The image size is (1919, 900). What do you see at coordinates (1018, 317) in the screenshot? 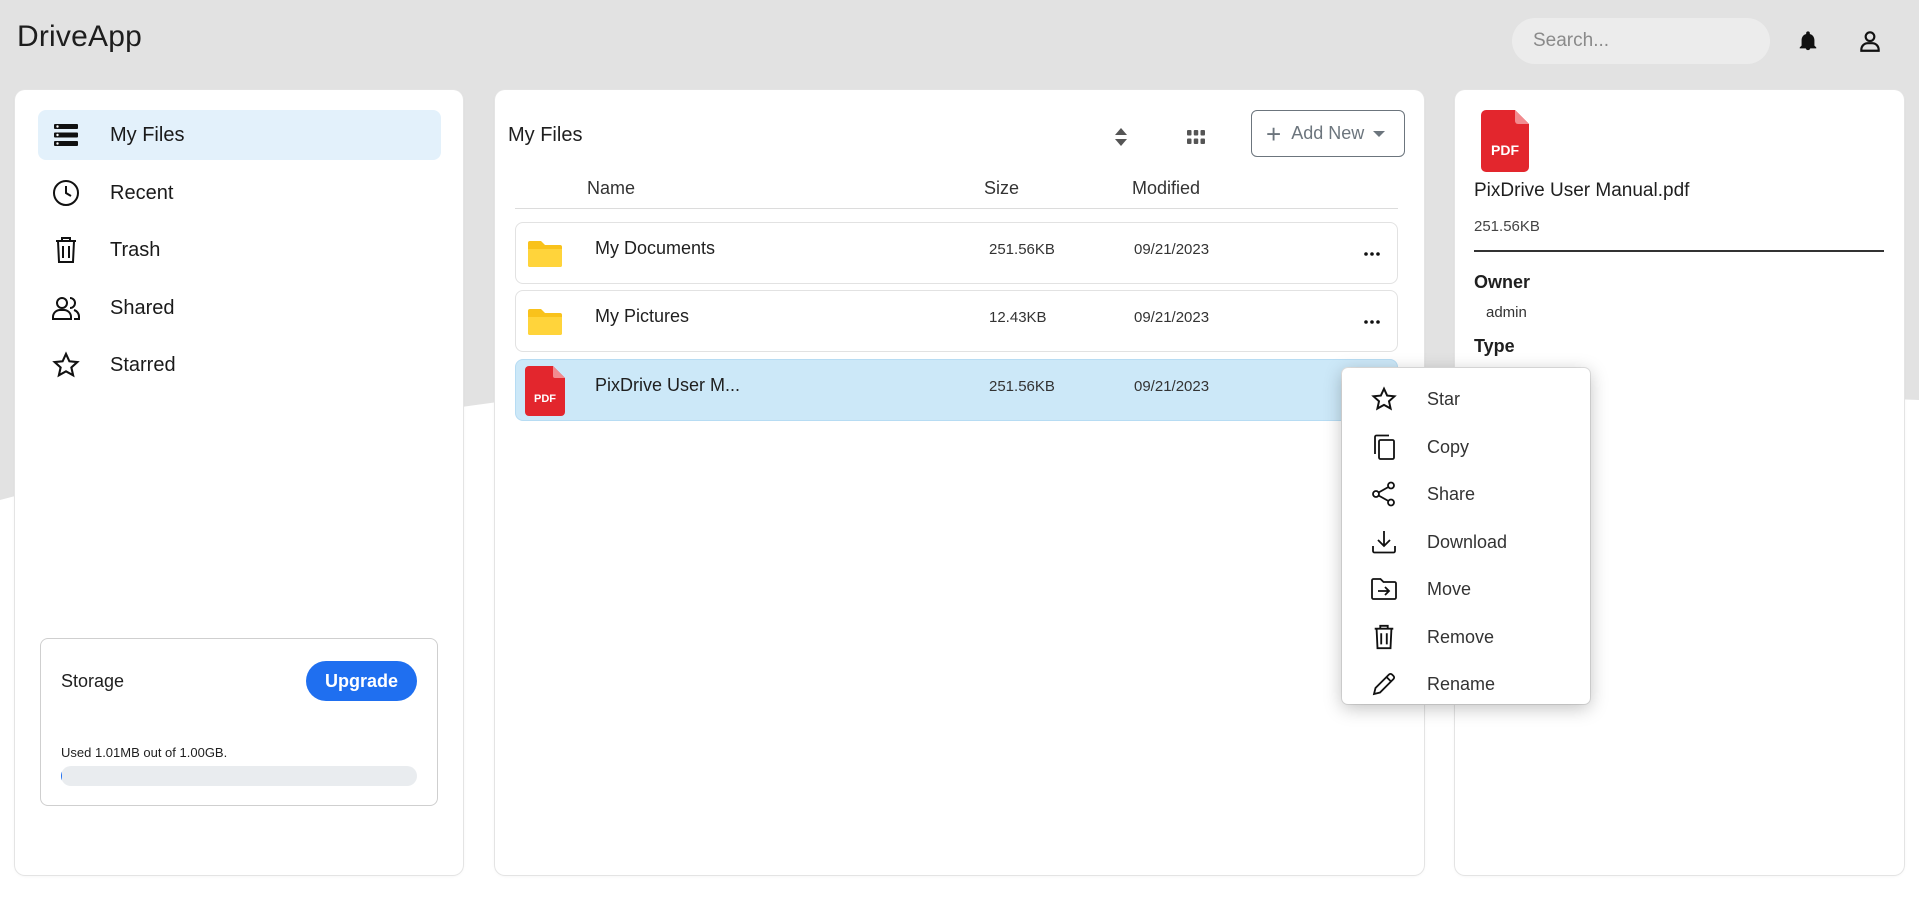
I see `file-size: 12.43KB` at bounding box center [1018, 317].